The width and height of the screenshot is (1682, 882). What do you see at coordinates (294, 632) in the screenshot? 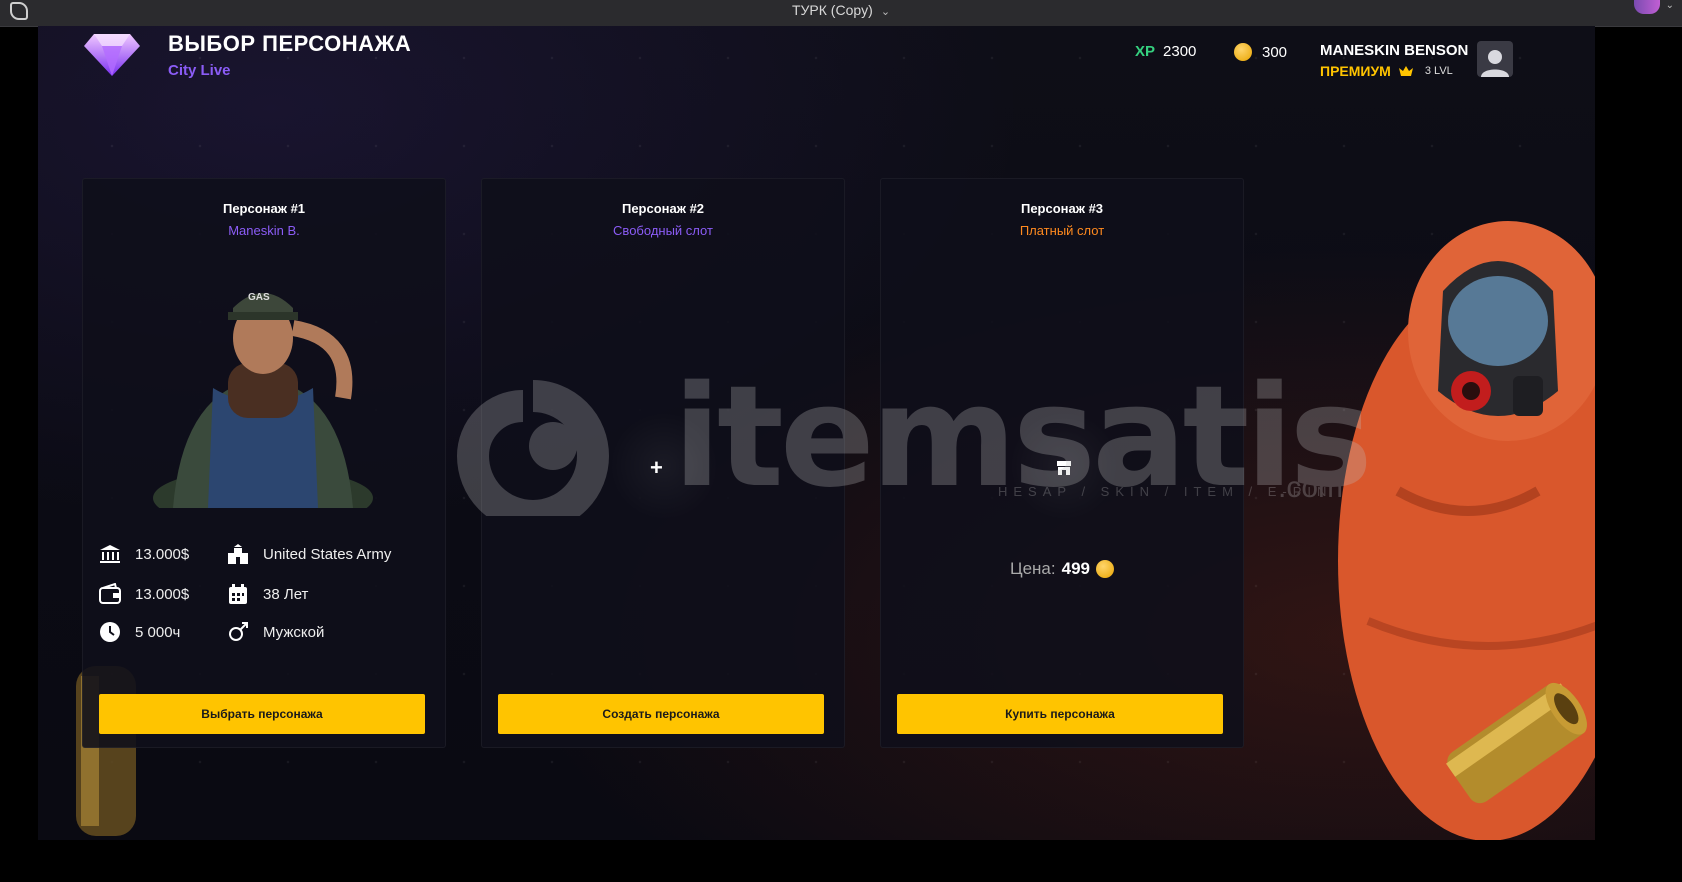
I see `gender-value: Мужской` at bounding box center [294, 632].